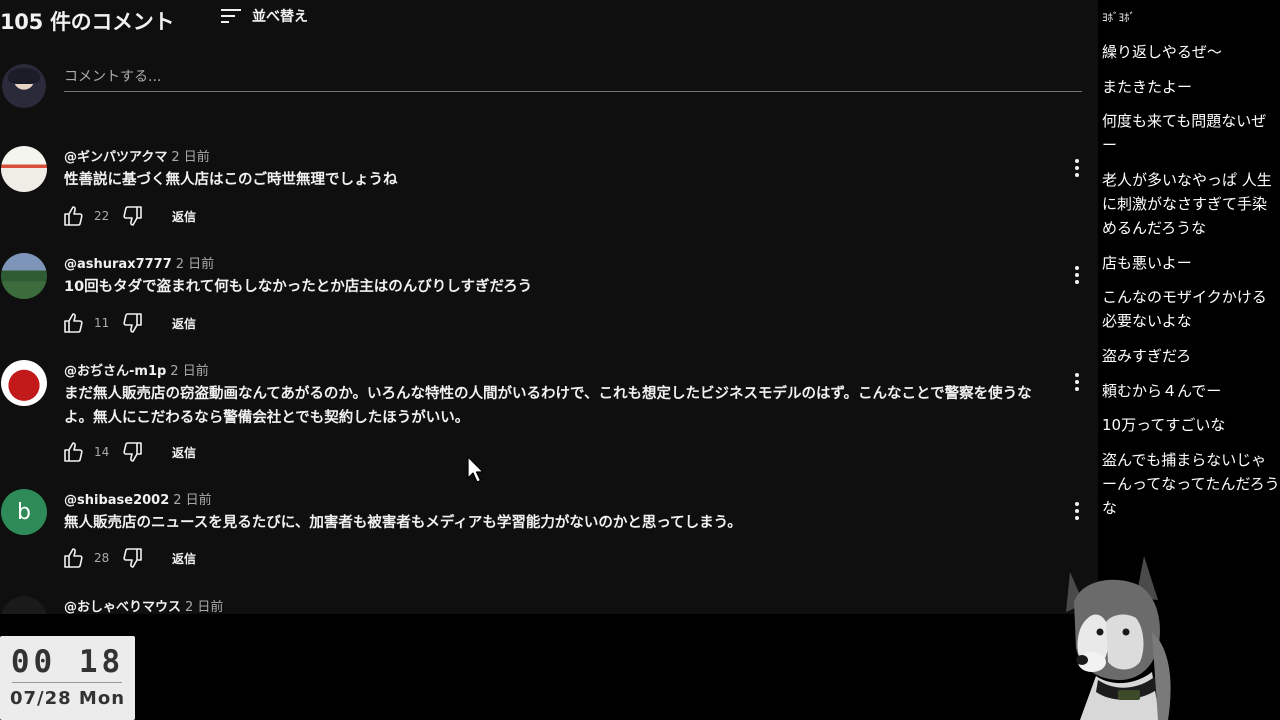 This screenshot has width=1280, height=720. Describe the element at coordinates (67, 662) in the screenshot. I see `clock-time: 00 18` at that location.